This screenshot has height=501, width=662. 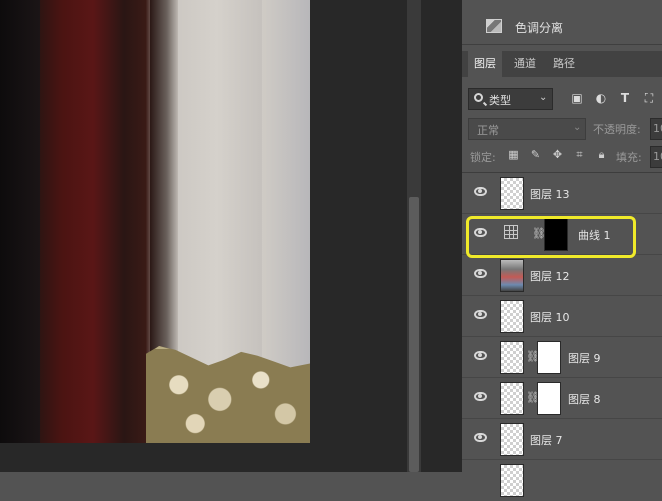 I want to click on lock-all-icon: 🔒︎, so click(x=601, y=154).